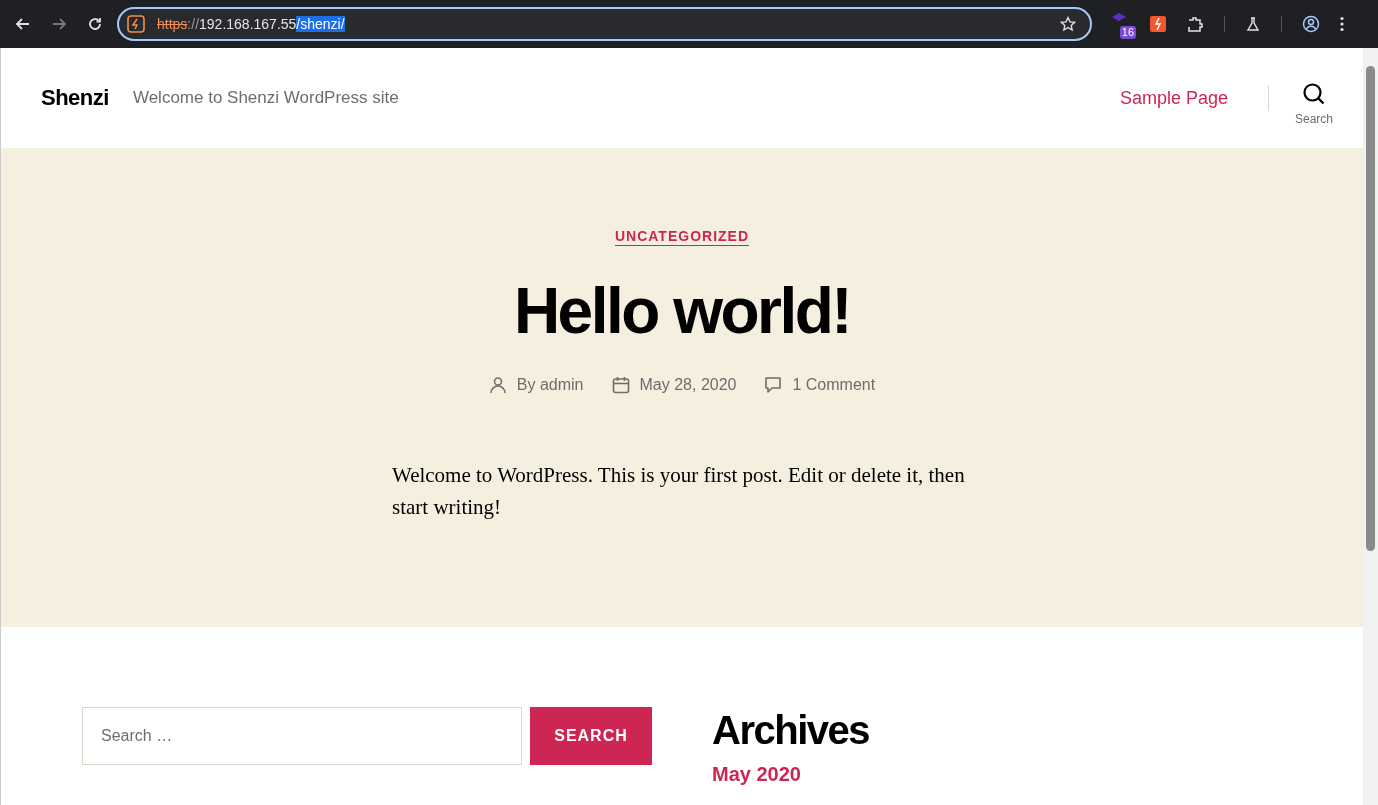  What do you see at coordinates (682, 311) in the screenshot?
I see `post-title: Hello world!` at bounding box center [682, 311].